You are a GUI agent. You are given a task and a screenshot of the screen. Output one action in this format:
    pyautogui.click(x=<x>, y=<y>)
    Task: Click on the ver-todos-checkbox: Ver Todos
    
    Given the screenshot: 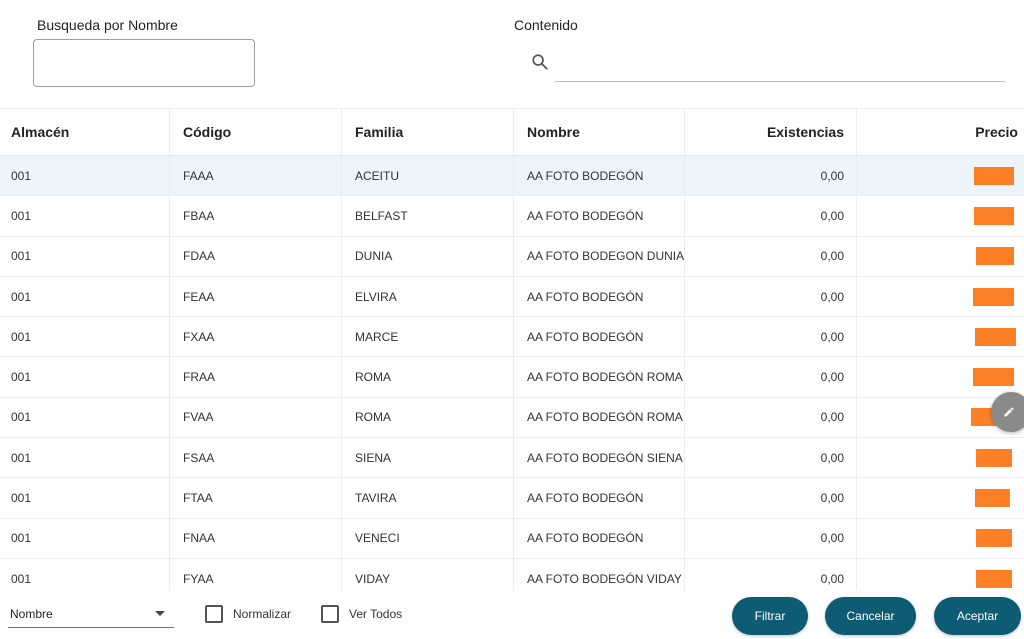 What is the action you would take?
    pyautogui.click(x=361, y=614)
    